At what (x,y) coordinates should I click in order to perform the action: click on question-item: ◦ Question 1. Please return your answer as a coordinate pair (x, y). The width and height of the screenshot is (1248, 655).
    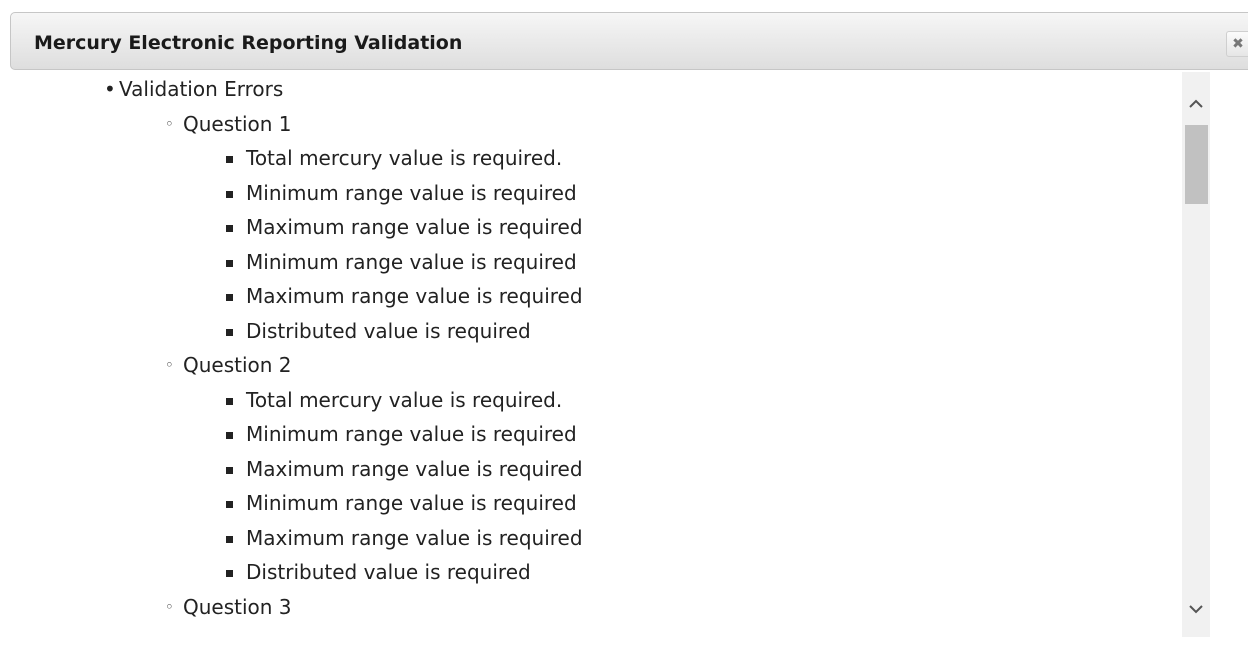
    Looking at the image, I should click on (590, 124).